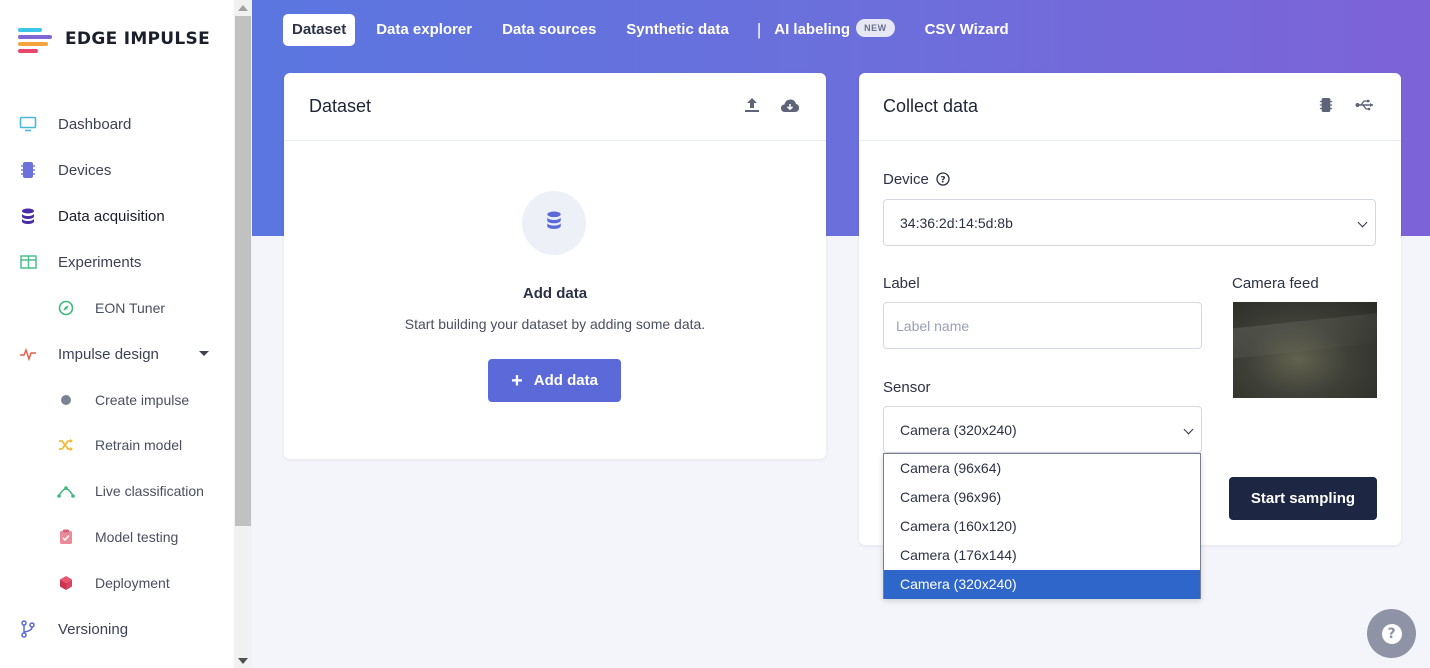 This screenshot has height=668, width=1430. What do you see at coordinates (117, 170) in the screenshot?
I see `sidebar-item-devices: Devices` at bounding box center [117, 170].